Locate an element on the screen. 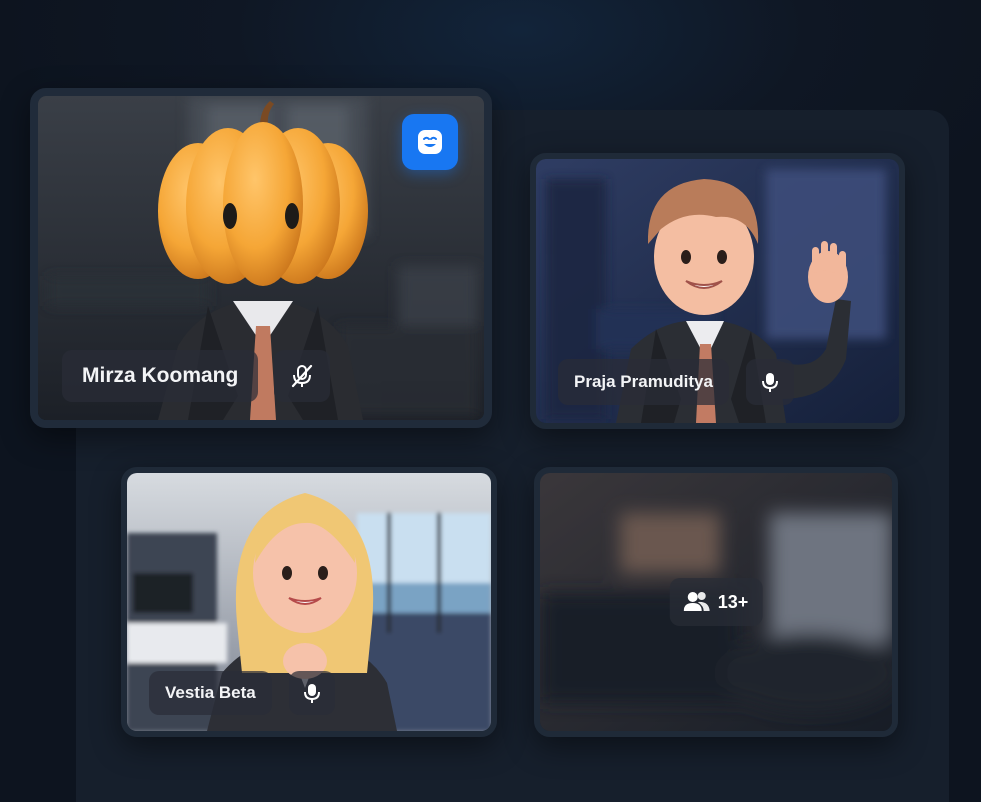 The height and width of the screenshot is (802, 981). more-participants-tile: 13+ is located at coordinates (716, 602).